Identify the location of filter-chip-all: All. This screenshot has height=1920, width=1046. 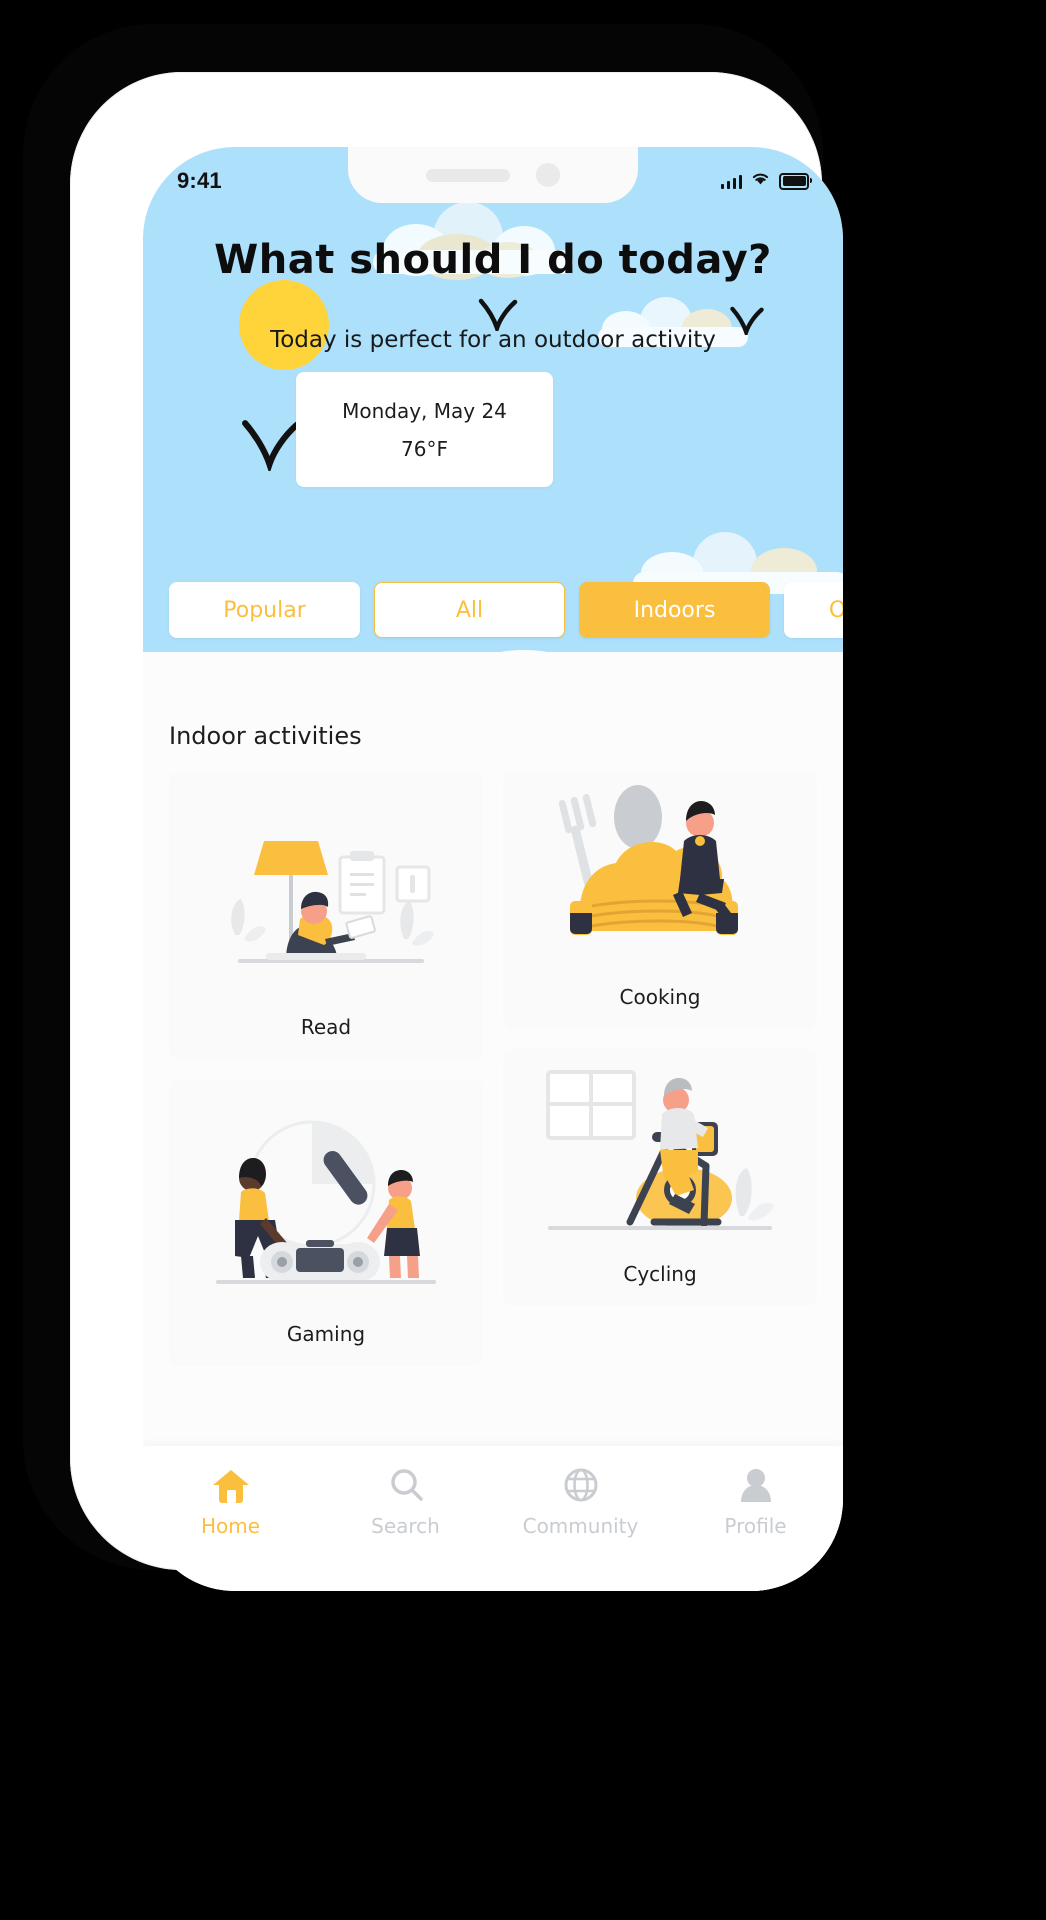
(469, 610).